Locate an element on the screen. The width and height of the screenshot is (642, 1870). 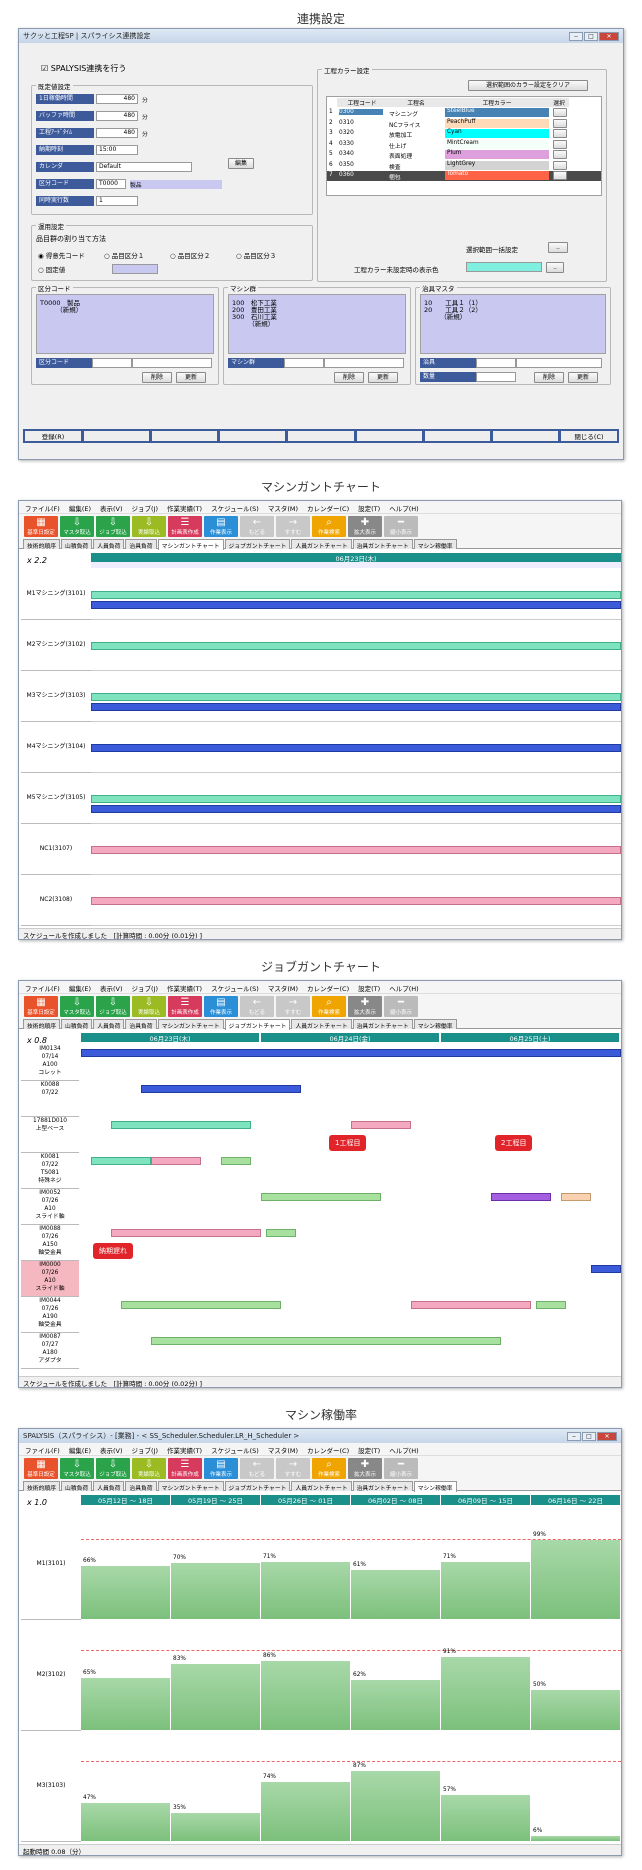
tab: マシンガントチャート is located at coordinates (190, 544).